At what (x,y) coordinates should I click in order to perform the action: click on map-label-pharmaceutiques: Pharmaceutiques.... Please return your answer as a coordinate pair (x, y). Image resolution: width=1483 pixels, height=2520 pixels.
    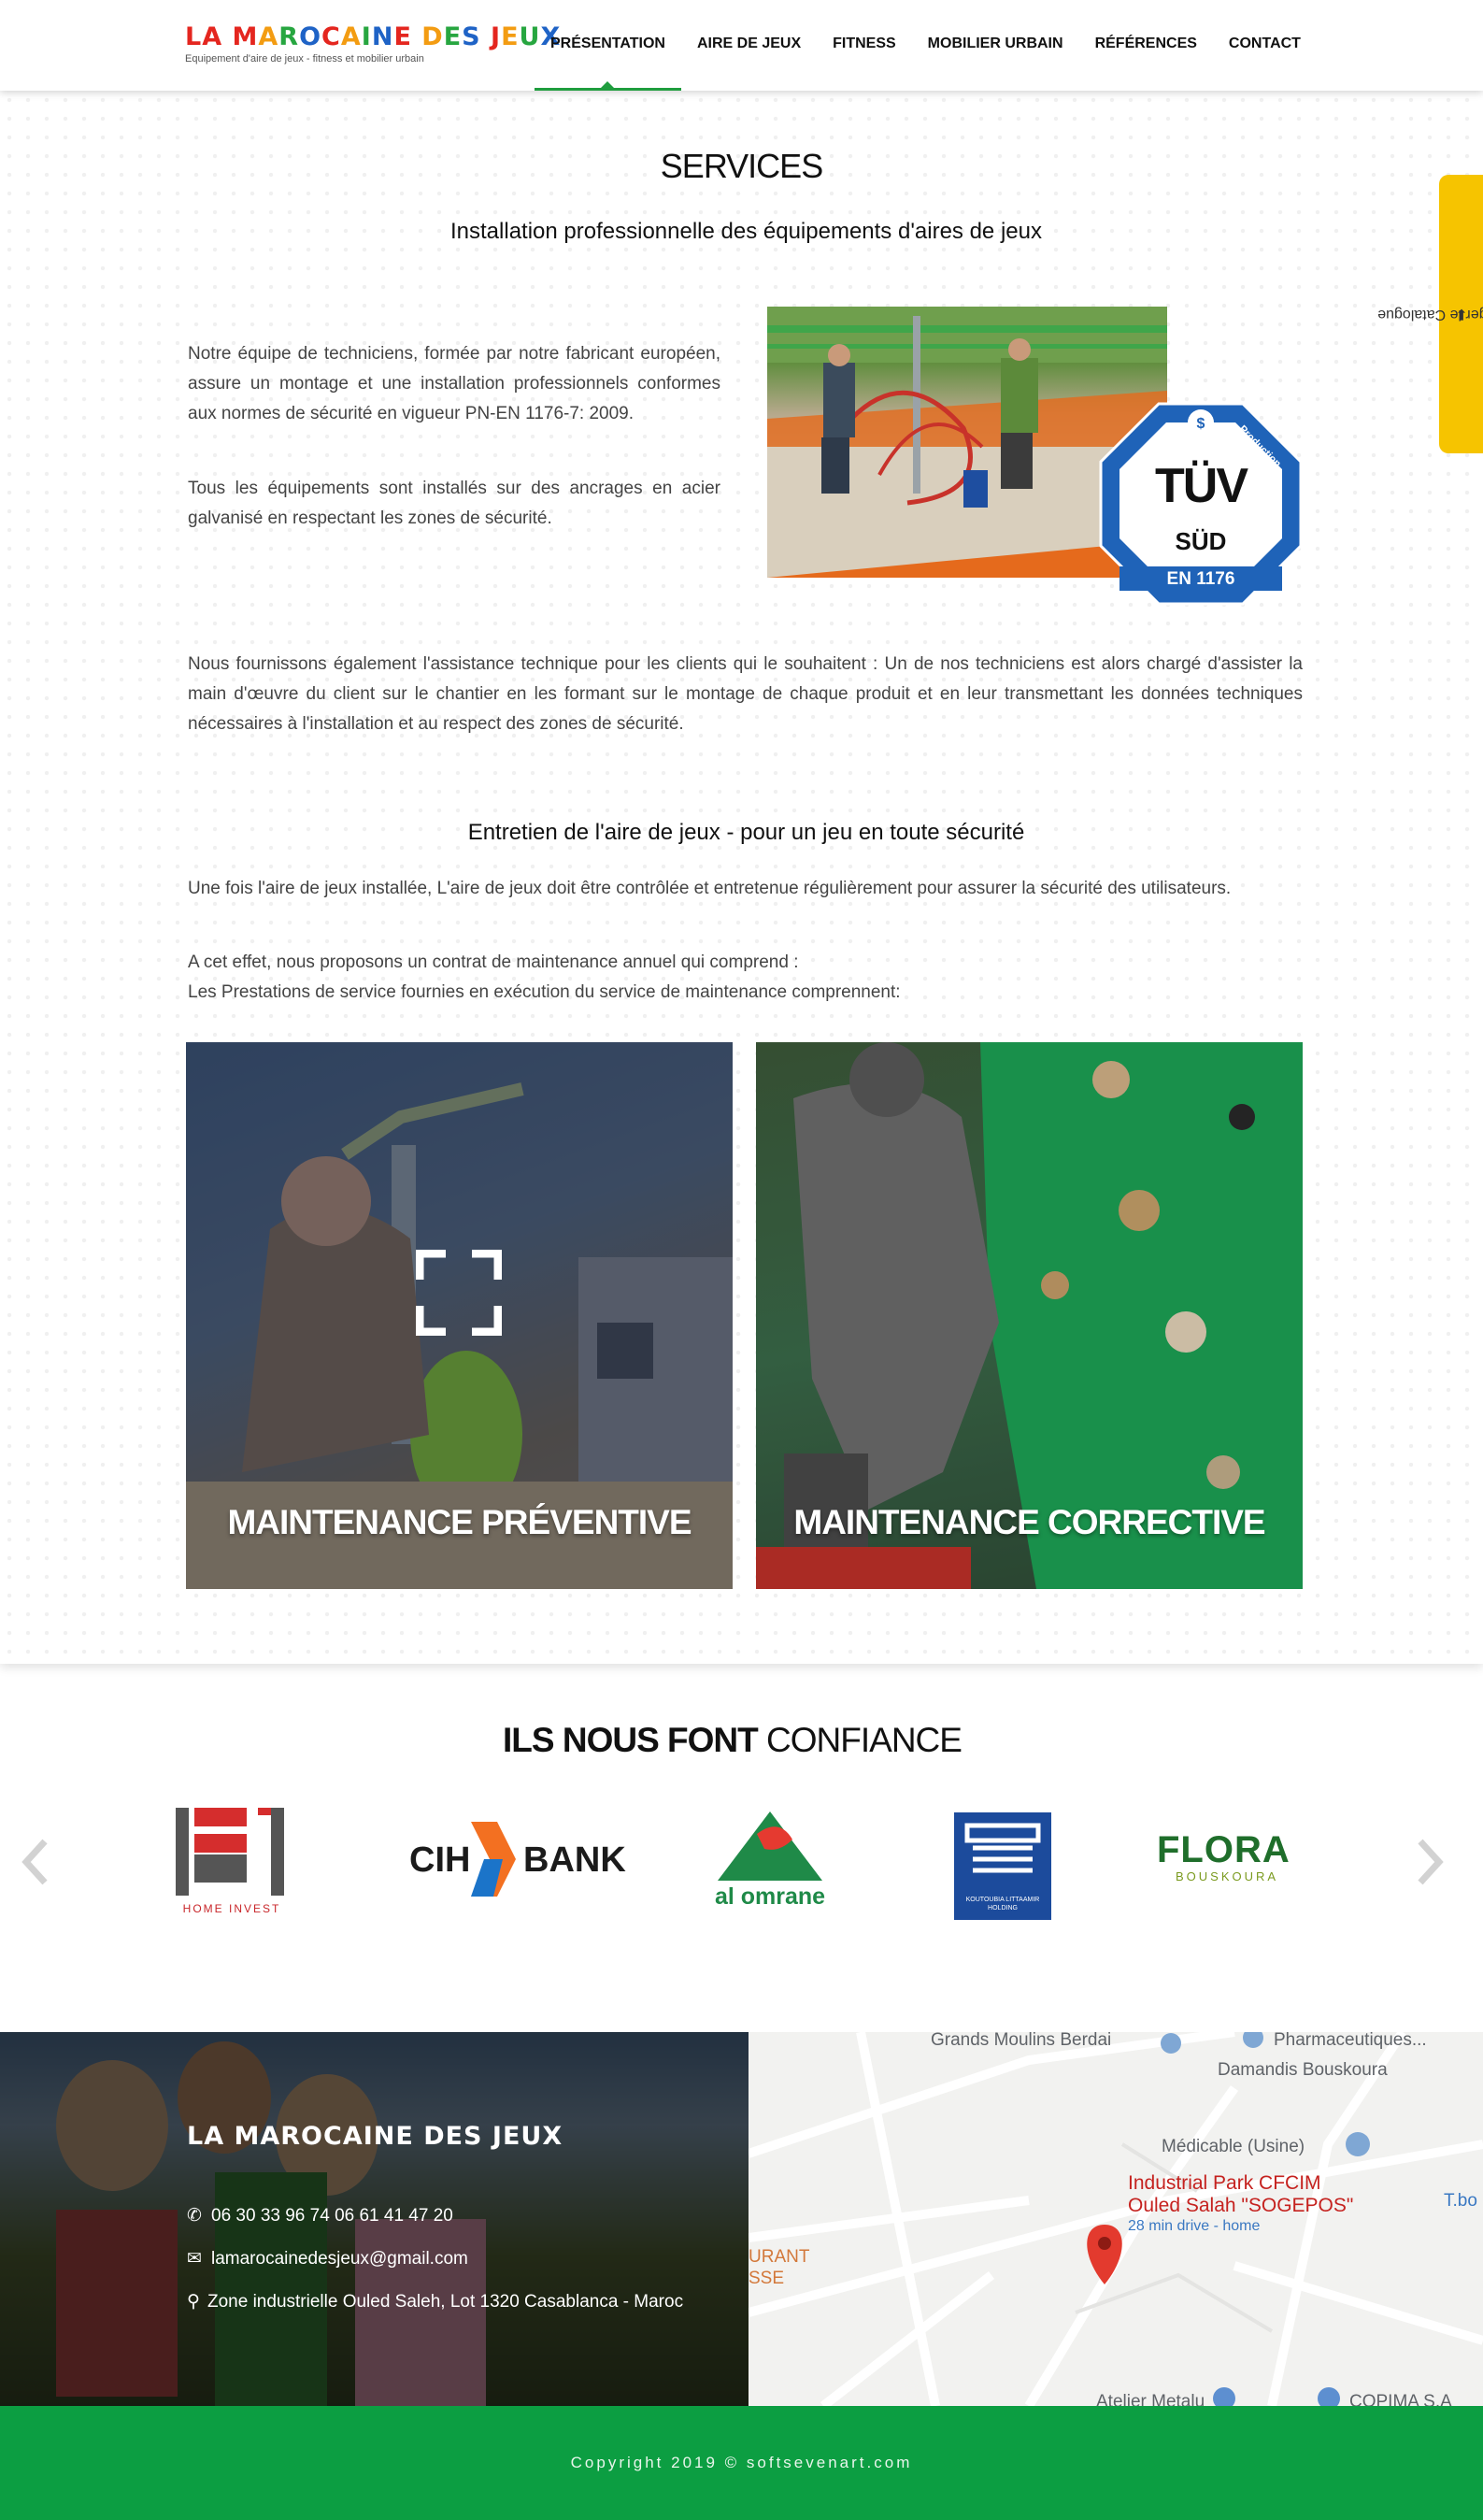
    Looking at the image, I should click on (1350, 2041).